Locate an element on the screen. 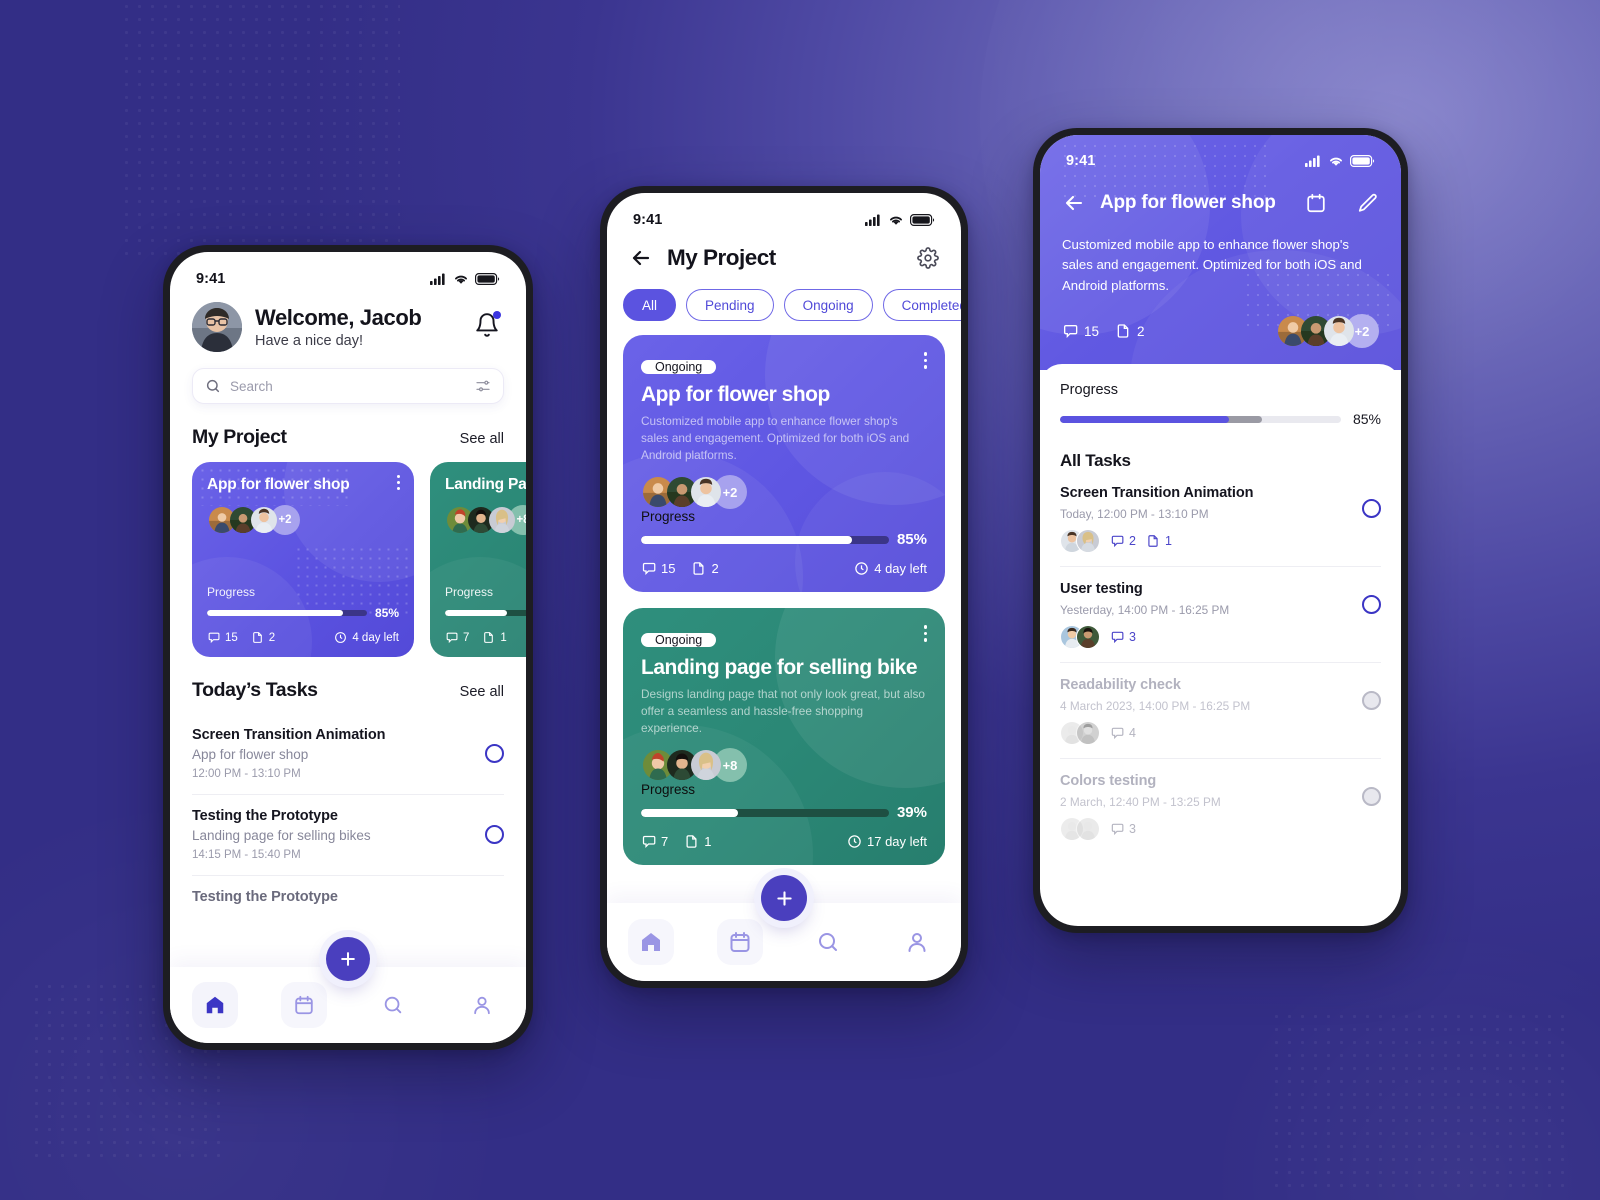 This screenshot has height=1200, width=1600. task-project: Landing page for selling bikes is located at coordinates (281, 835).